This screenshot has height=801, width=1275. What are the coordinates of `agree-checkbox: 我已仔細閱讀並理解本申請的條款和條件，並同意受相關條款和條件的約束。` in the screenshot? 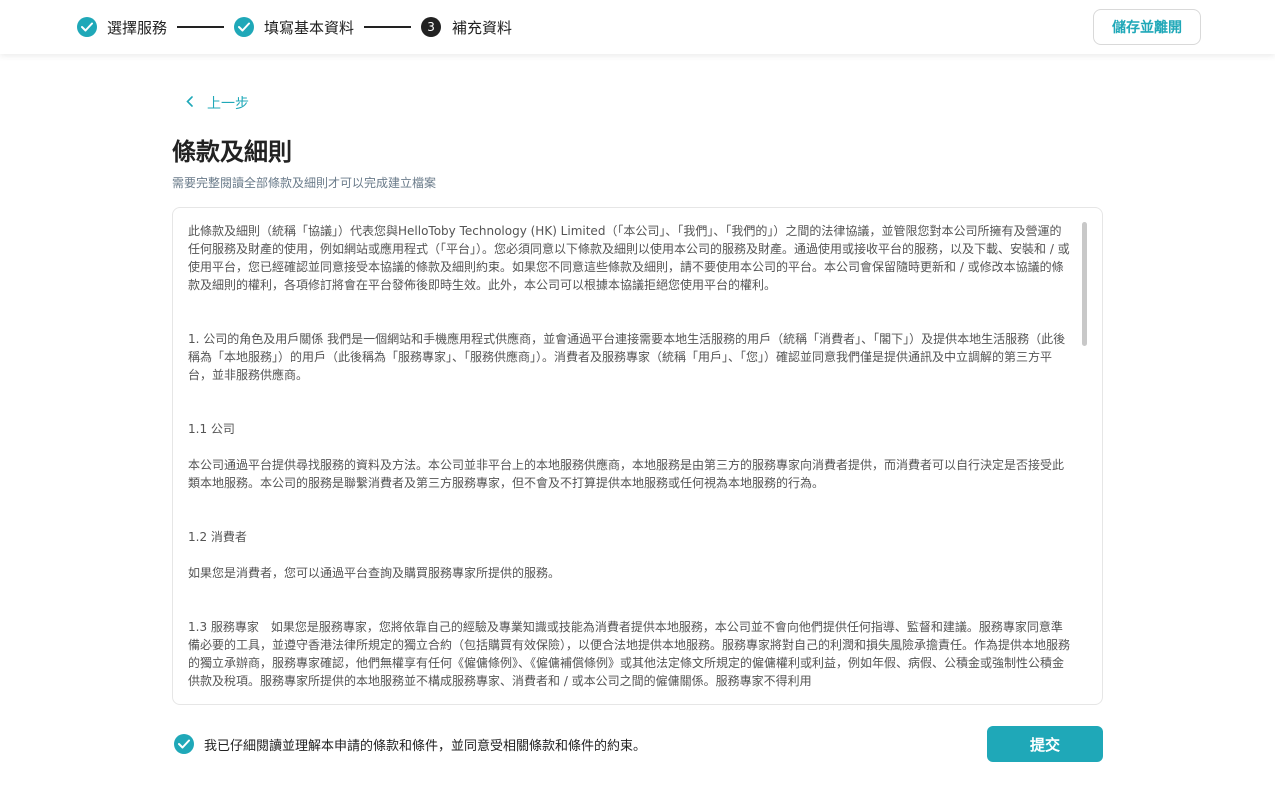 It's located at (410, 744).